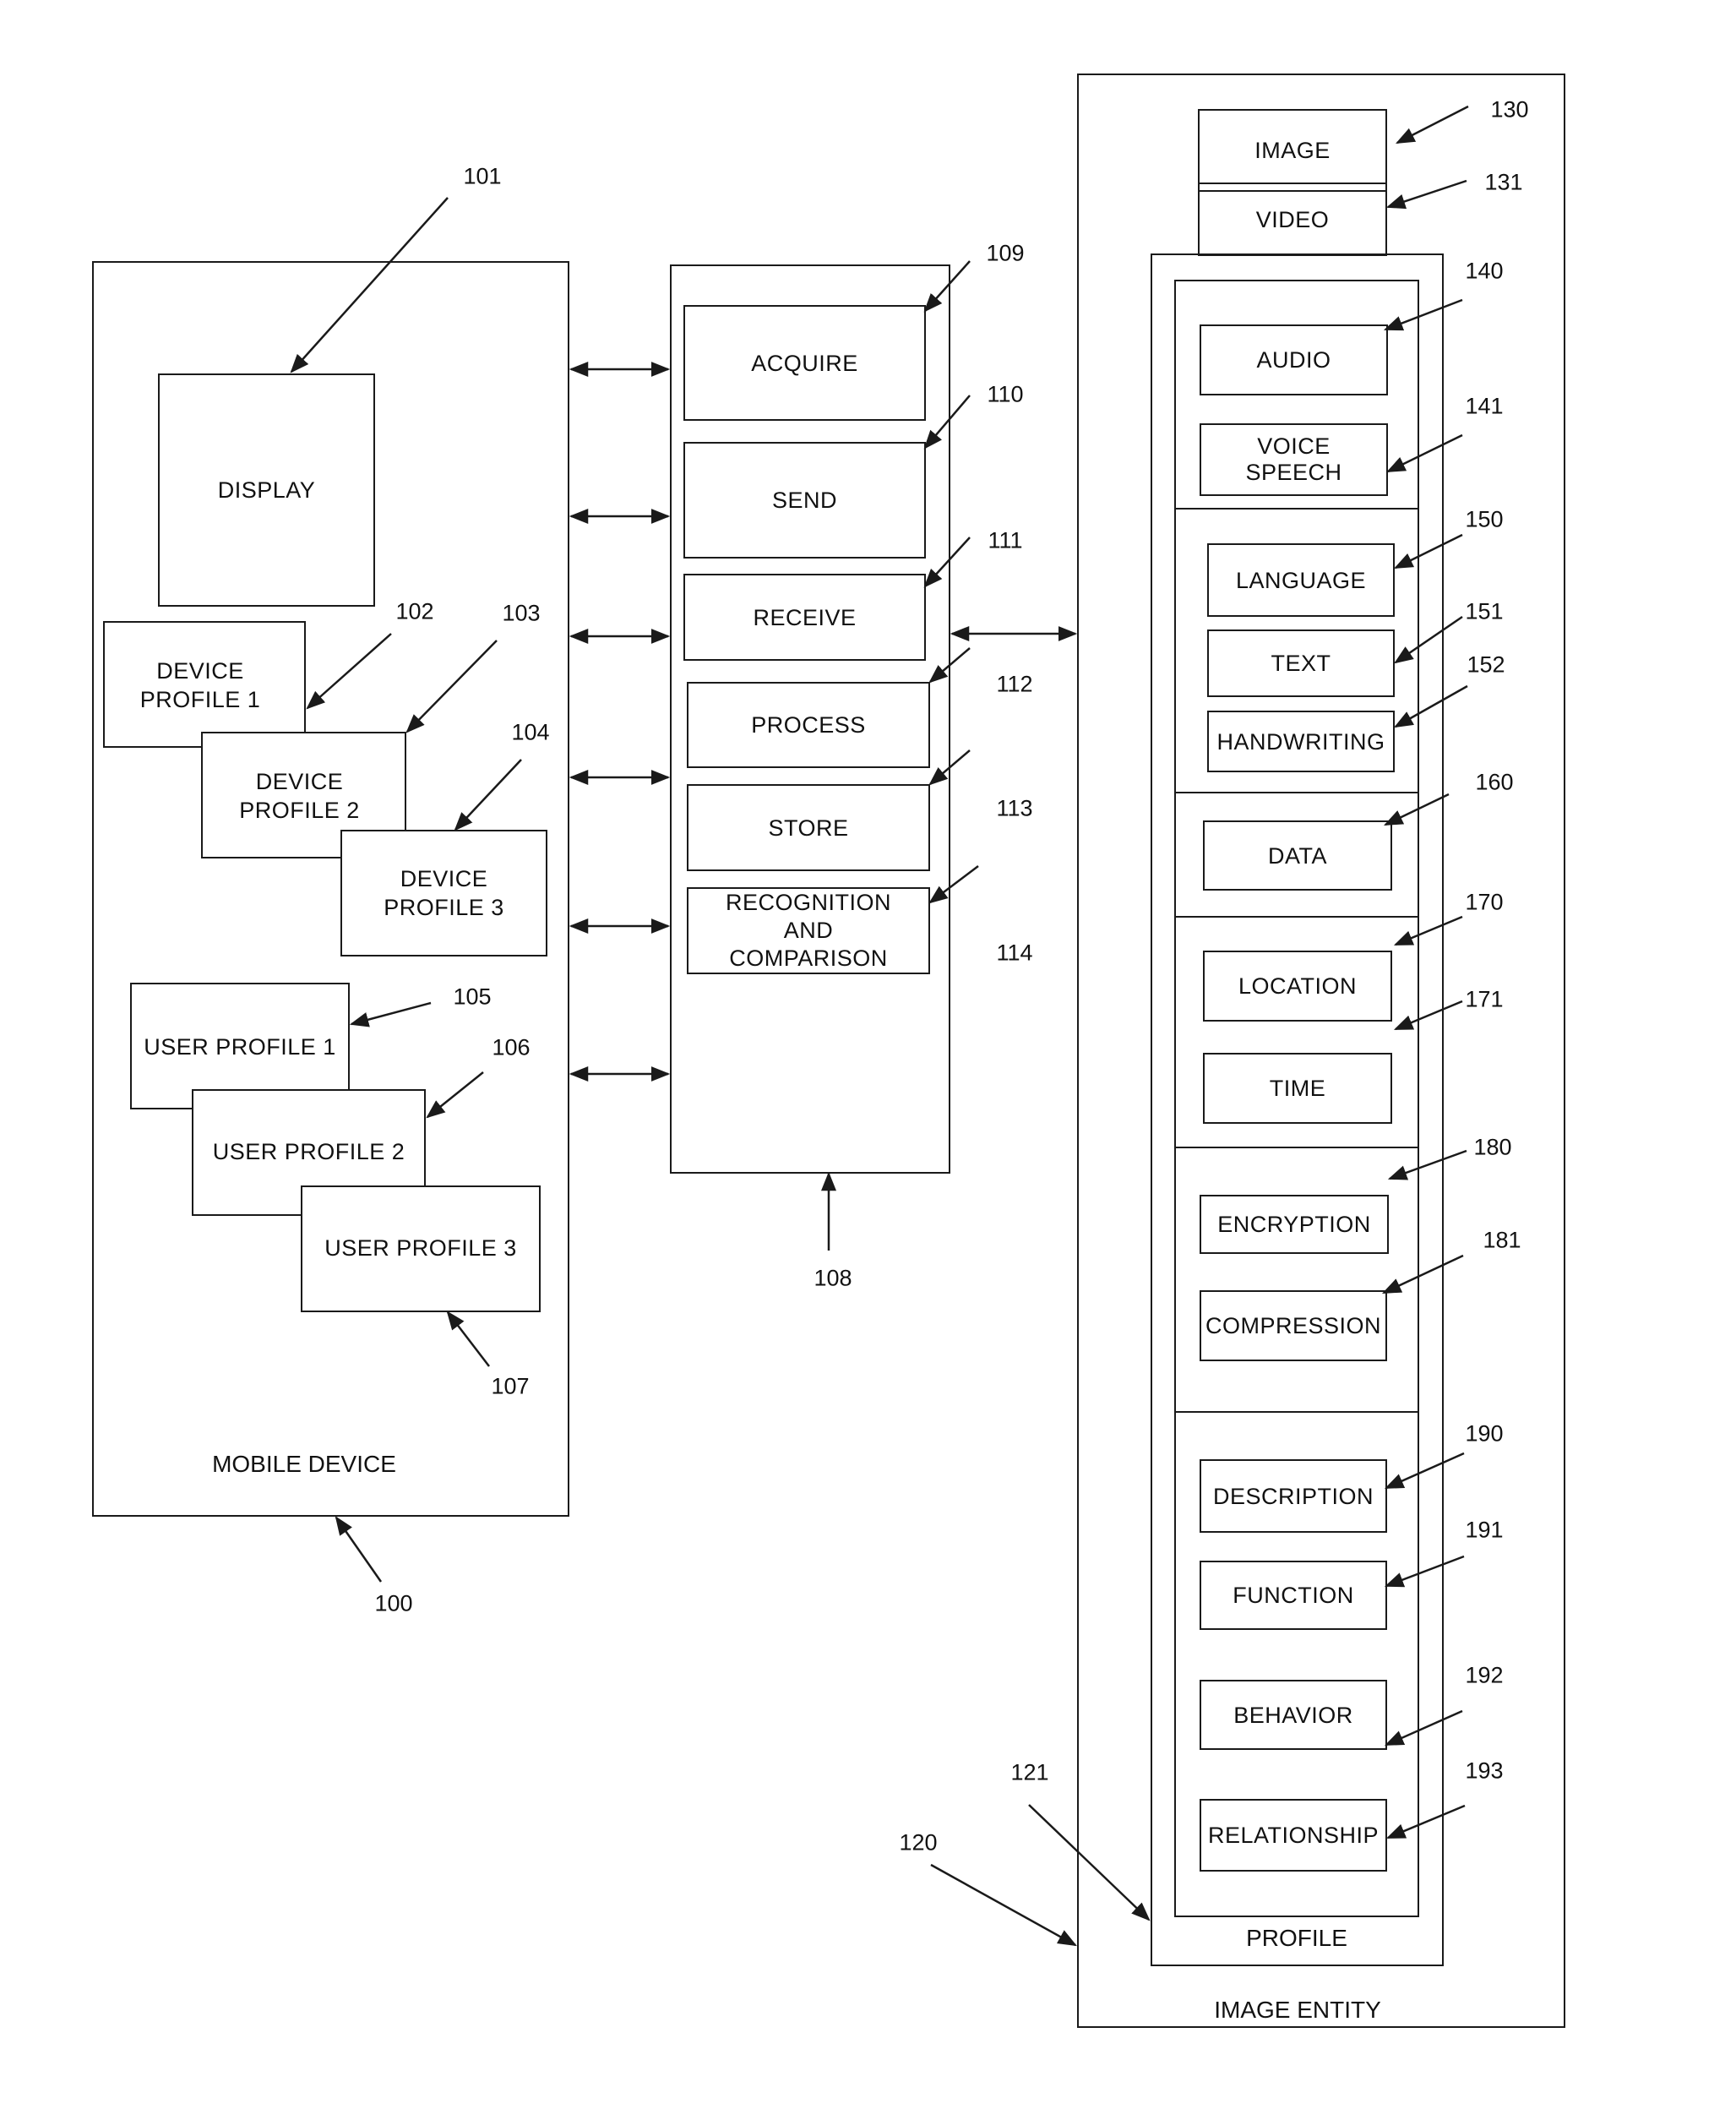 The image size is (1736, 2120). Describe the element at coordinates (414, 611) in the screenshot. I see `ref-label-102: 102` at that location.